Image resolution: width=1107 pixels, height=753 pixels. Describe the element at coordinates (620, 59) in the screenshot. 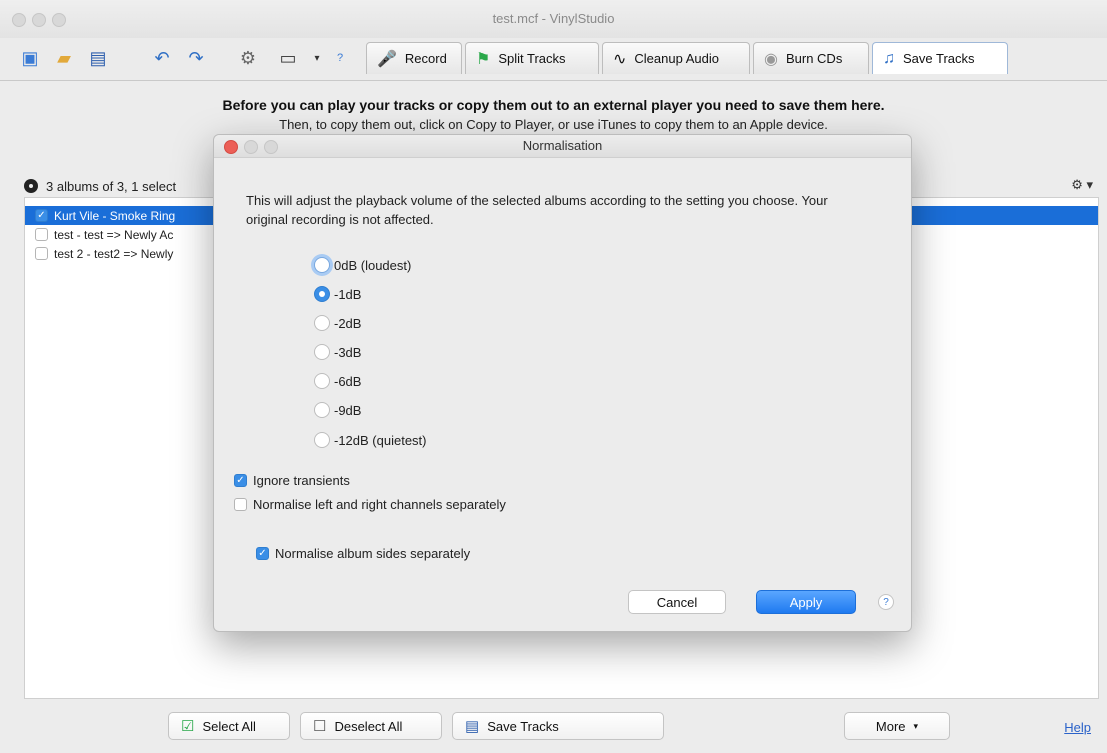

I see `waveform-icon: ∿` at that location.